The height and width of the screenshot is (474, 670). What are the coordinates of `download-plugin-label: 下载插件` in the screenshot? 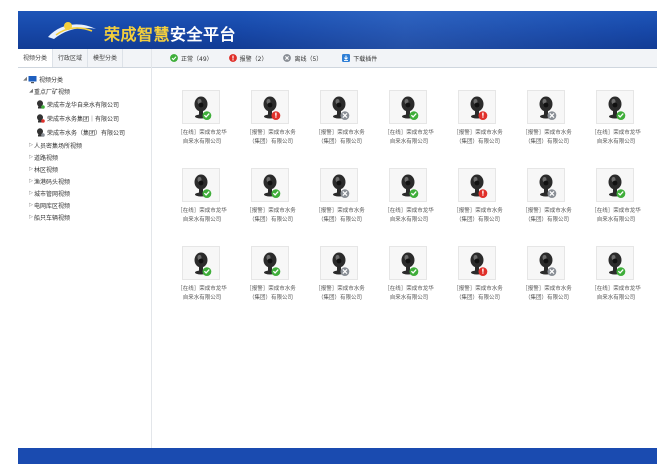 It's located at (365, 59).